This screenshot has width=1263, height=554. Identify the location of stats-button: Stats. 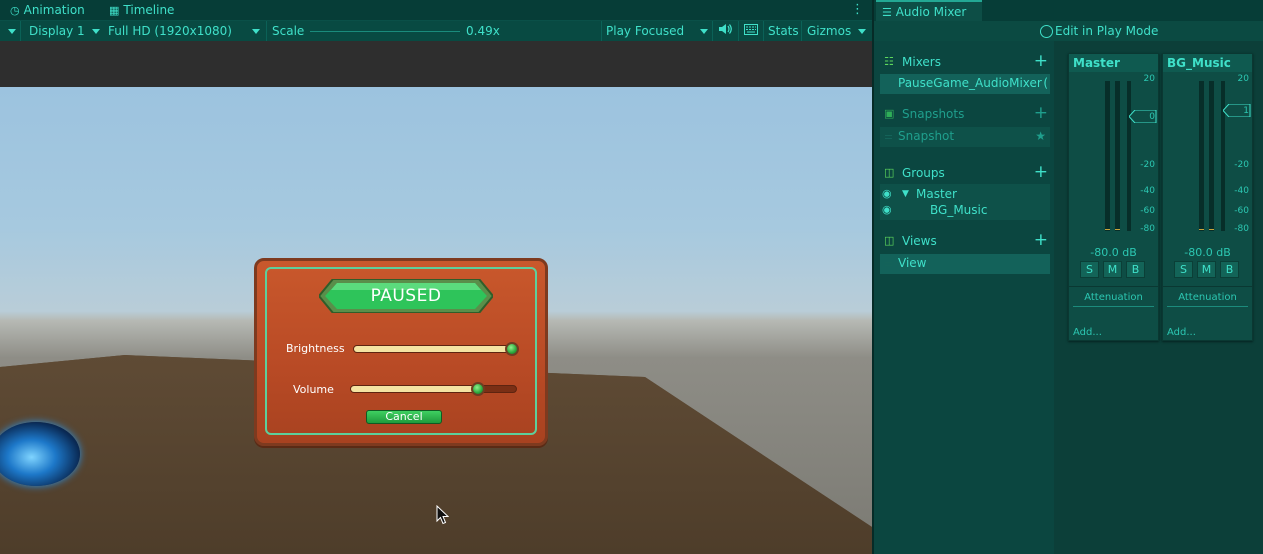
(783, 31).